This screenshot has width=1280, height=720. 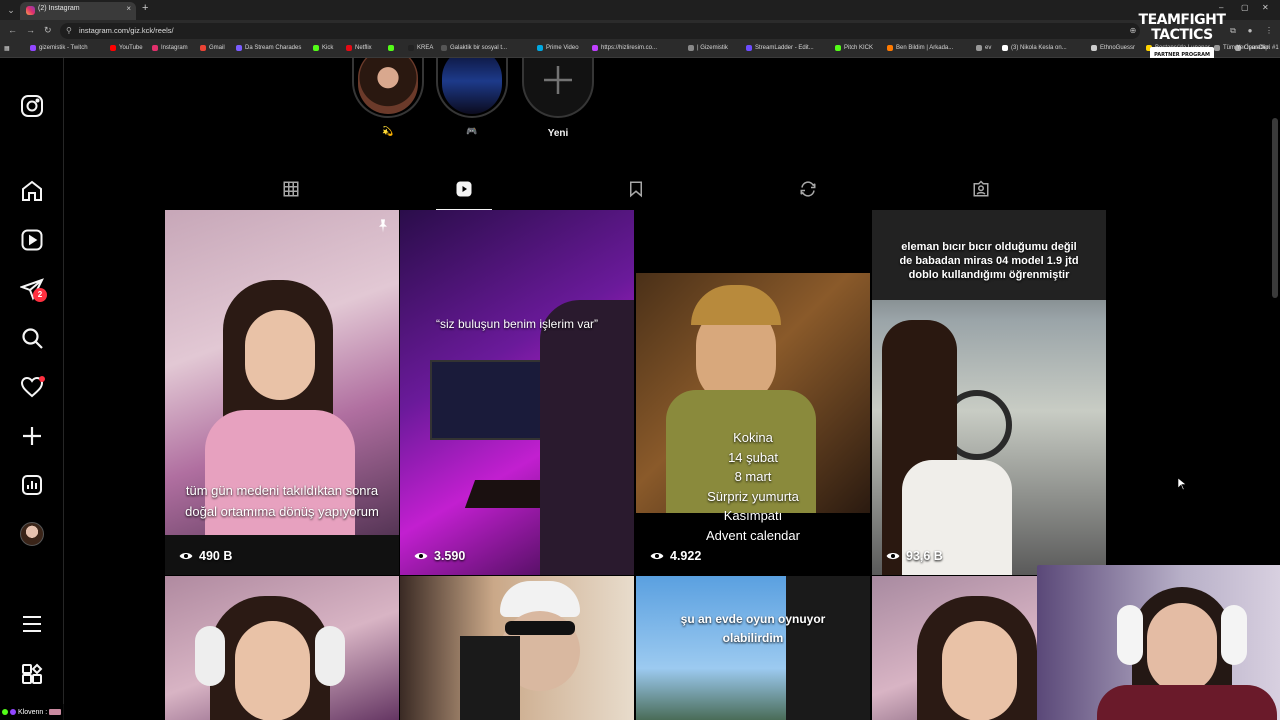 What do you see at coordinates (32, 674) in the screenshot?
I see `also-from-meta-icon` at bounding box center [32, 674].